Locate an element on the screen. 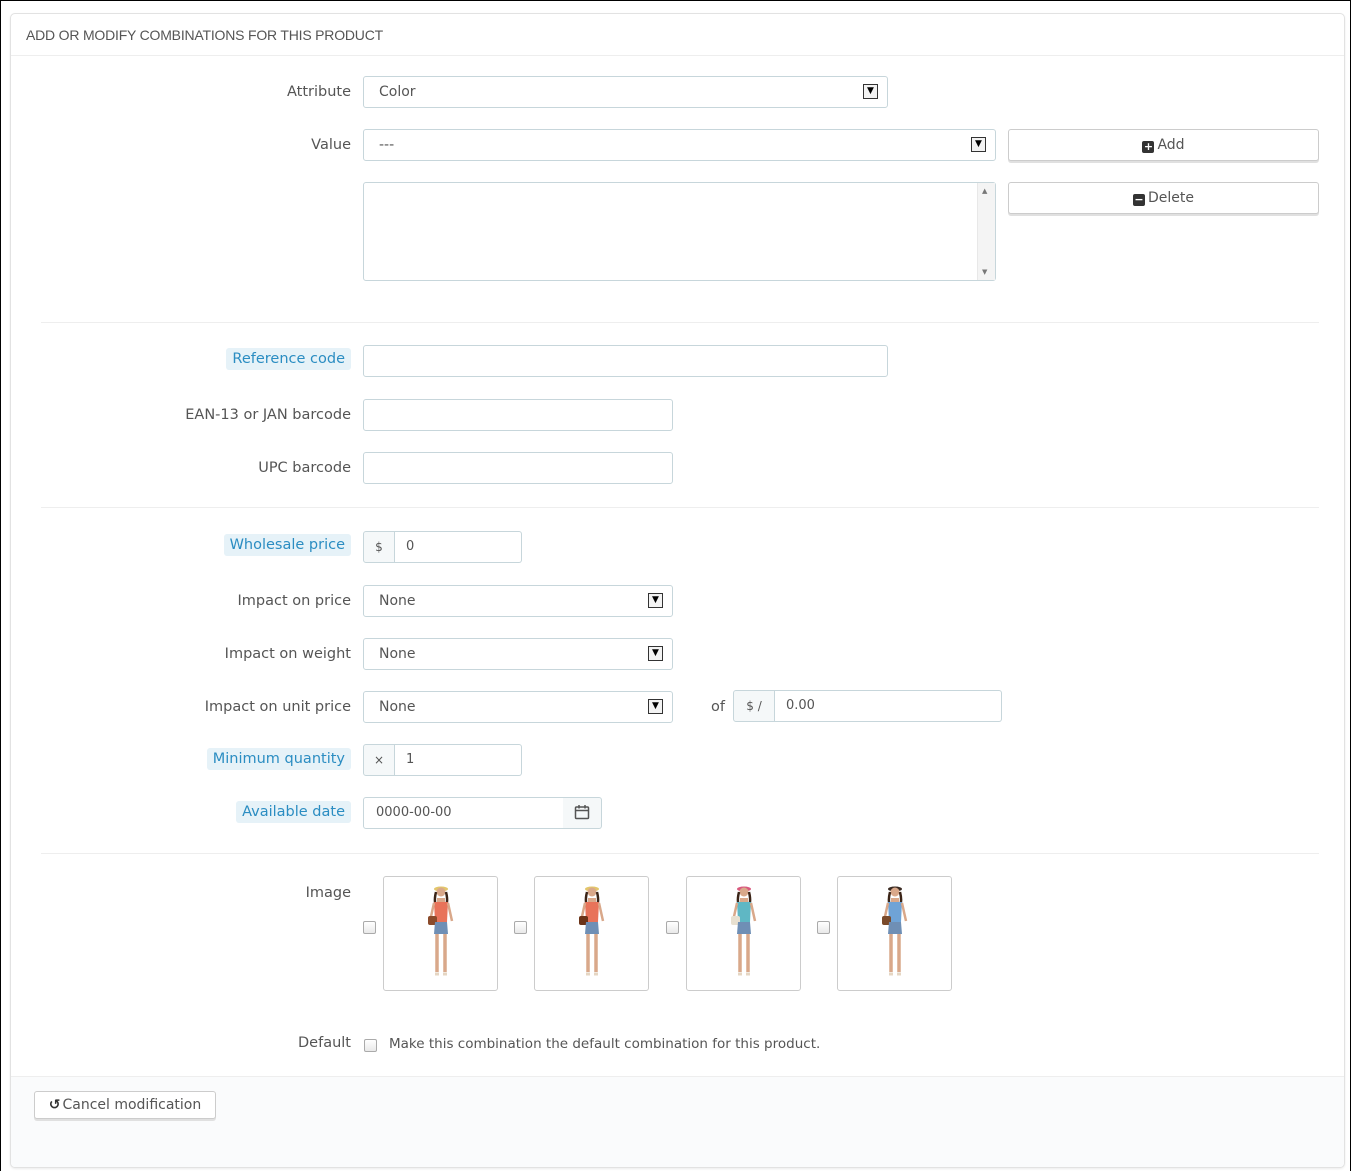 This screenshot has height=1172, width=1351. ean-label: EAN-13 or JAN barcode is located at coordinates (268, 415).